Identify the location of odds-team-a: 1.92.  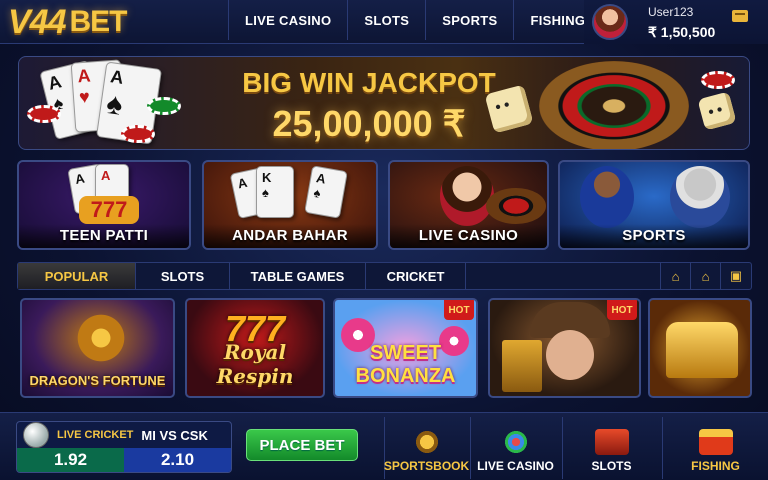
(70, 460).